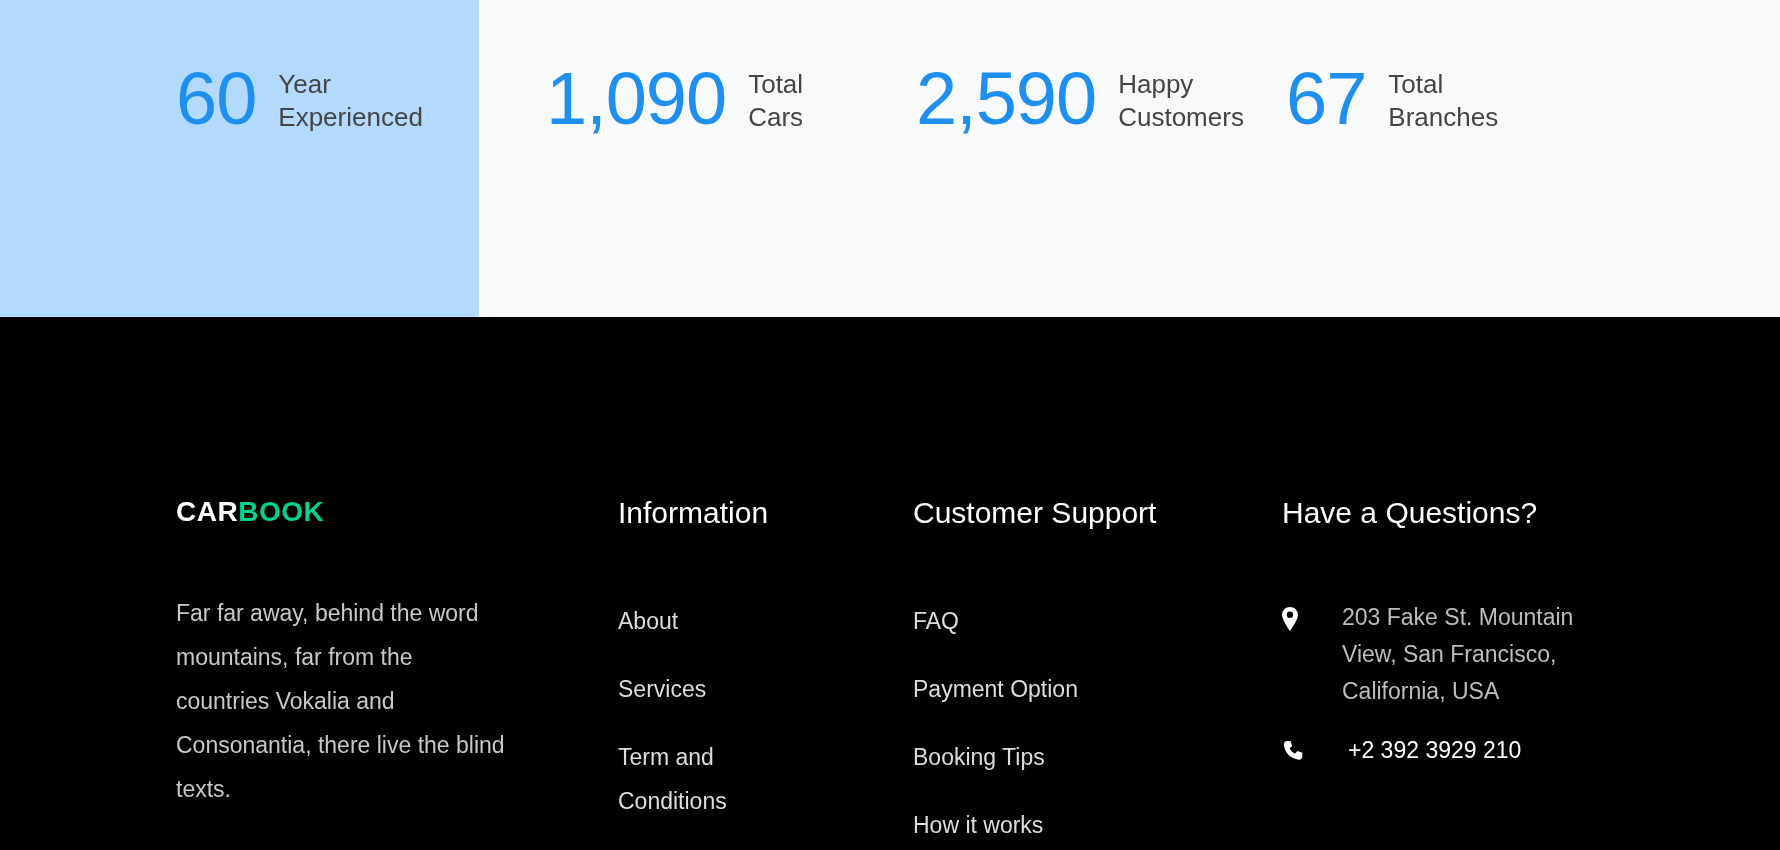 The image size is (1780, 850). I want to click on address-text: 203 Fake St. Mountain View, San Francisco, California, USA, so click(1458, 654).